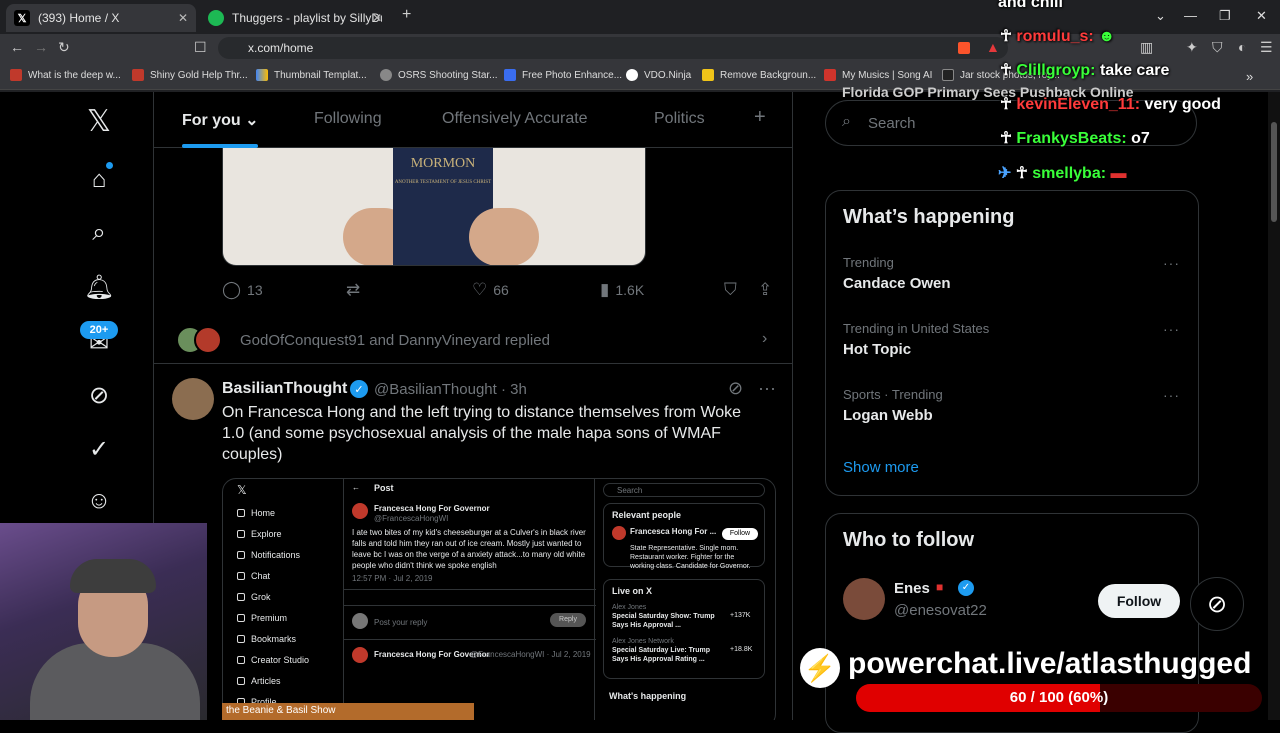 This screenshot has height=733, width=1280. I want to click on bookmark-item: My Musics | Song AI, so click(878, 75).